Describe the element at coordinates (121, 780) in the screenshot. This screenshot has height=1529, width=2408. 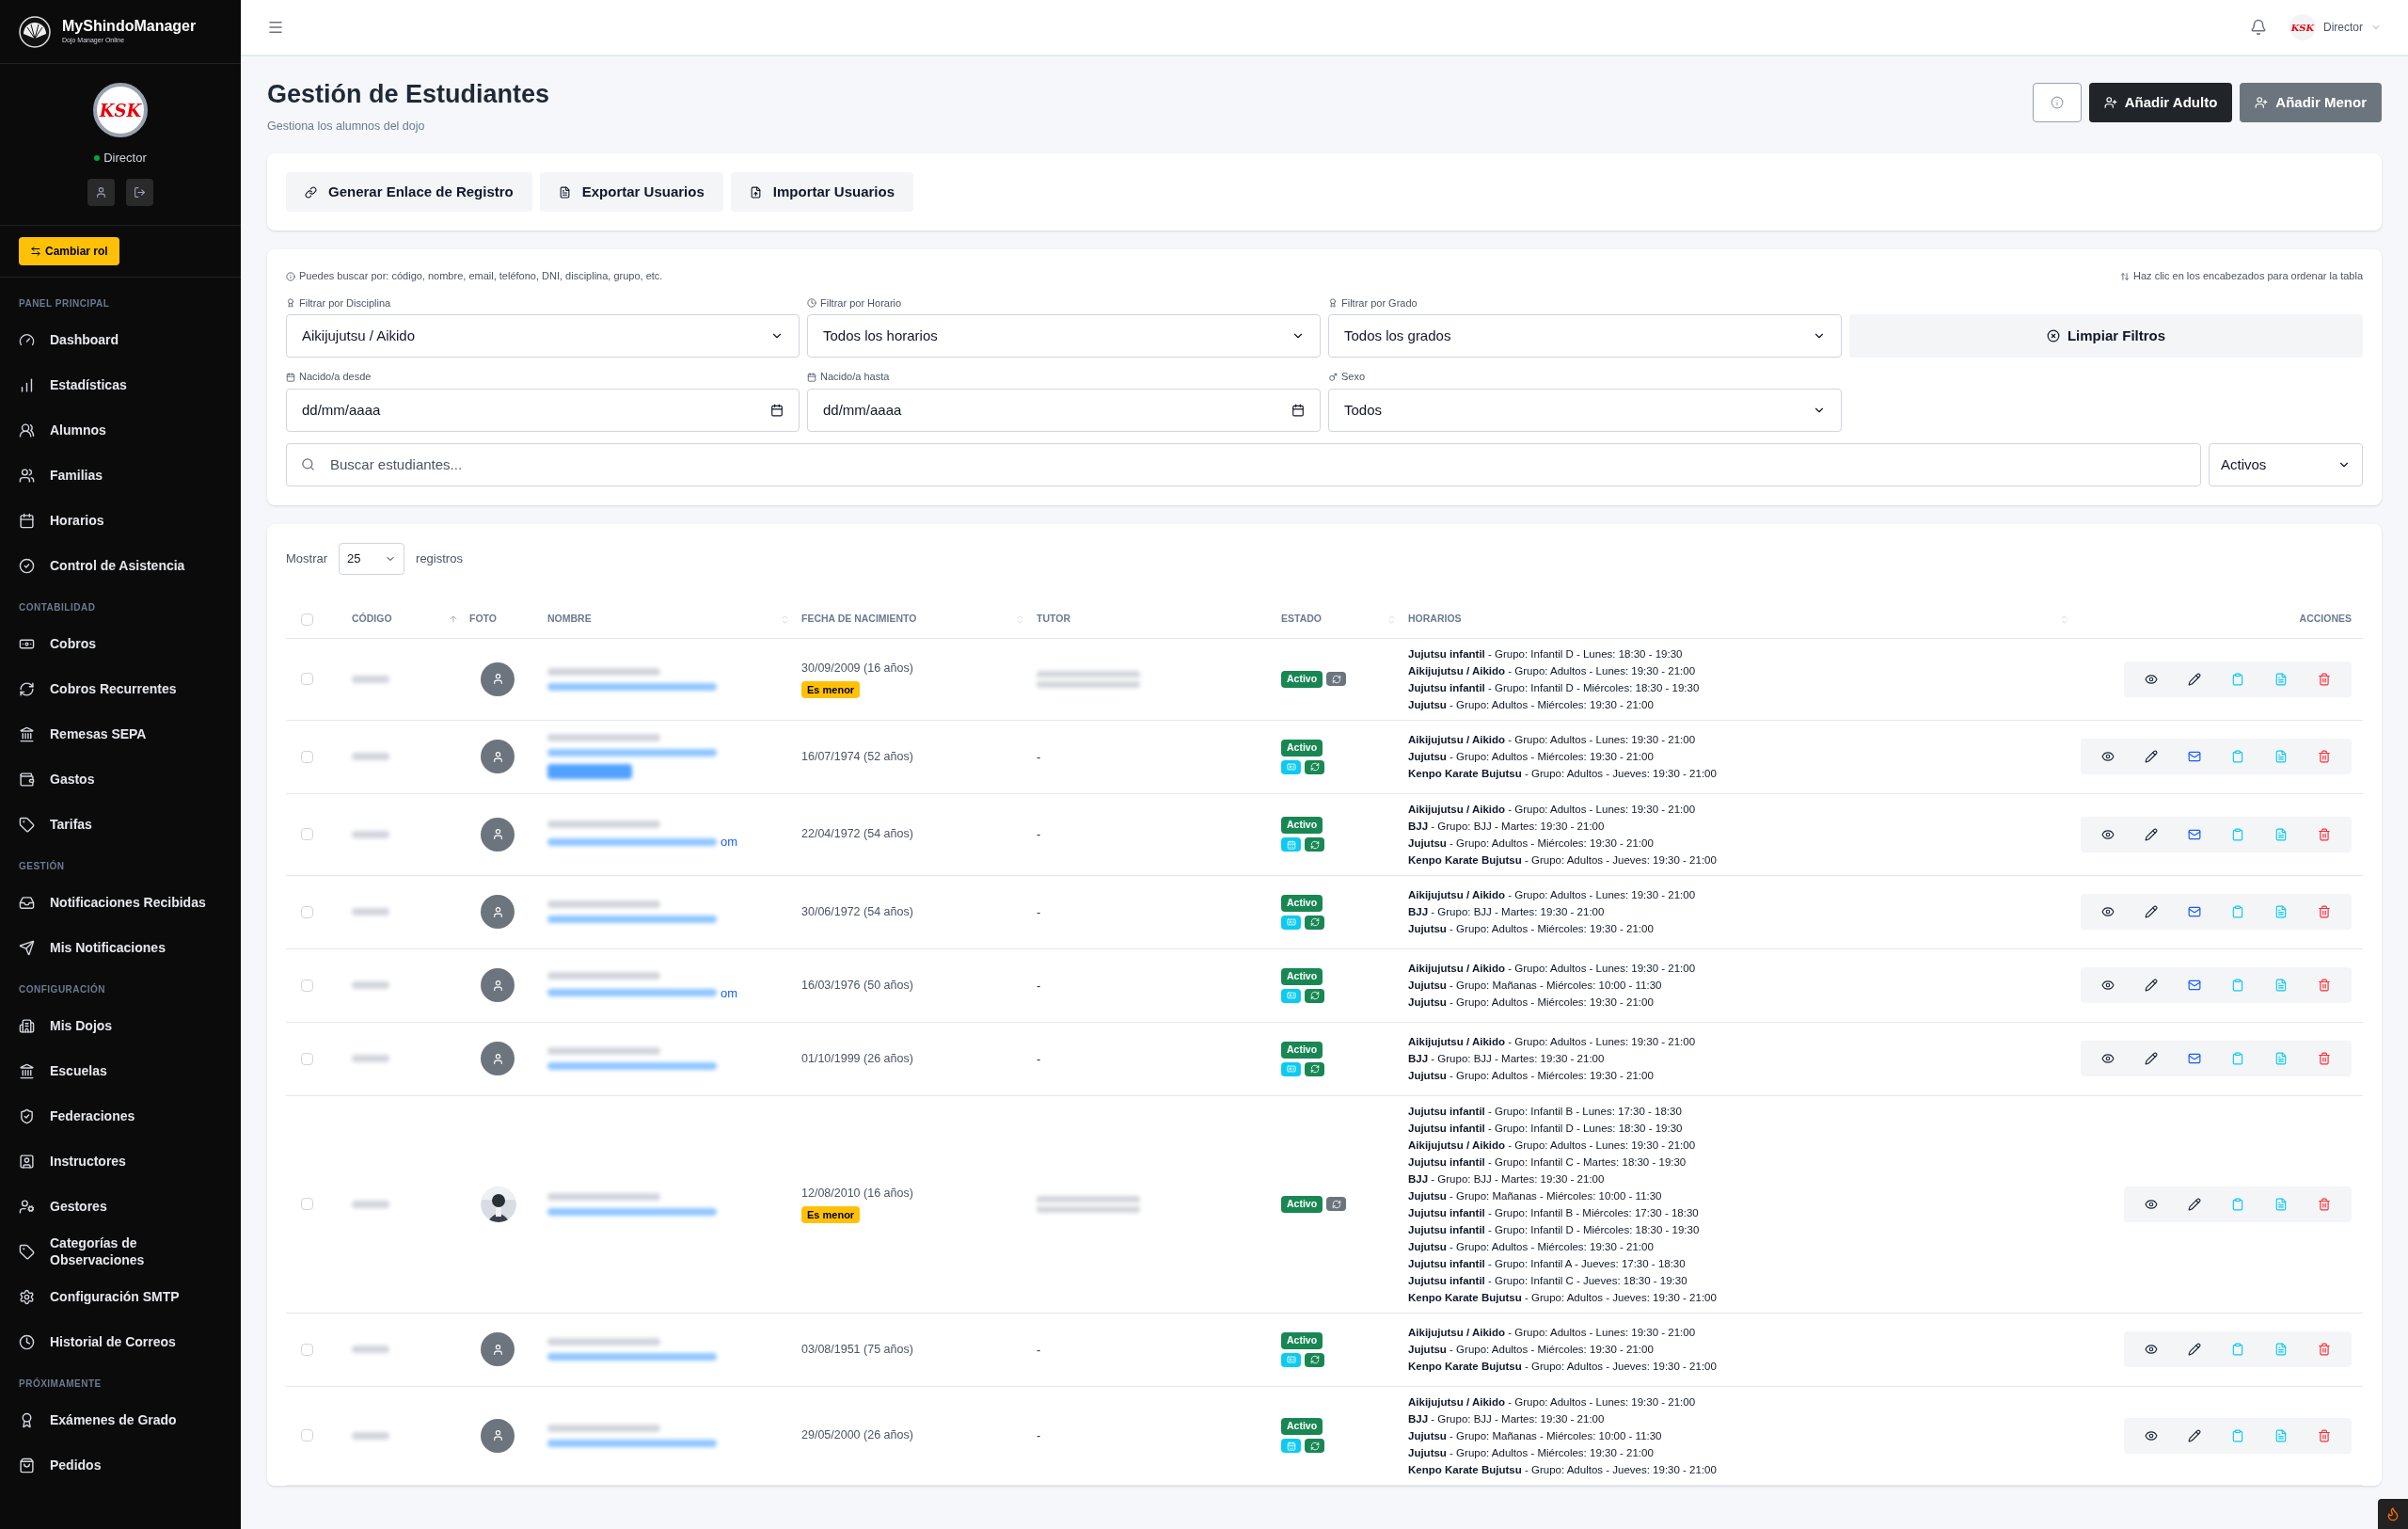
I see `nav-item: Gastos` at that location.